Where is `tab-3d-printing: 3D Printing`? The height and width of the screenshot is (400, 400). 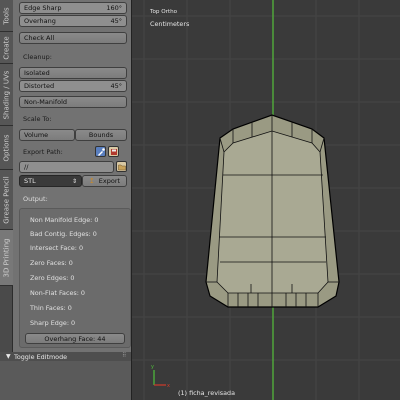 tab-3d-printing: 3D Printing is located at coordinates (6, 258).